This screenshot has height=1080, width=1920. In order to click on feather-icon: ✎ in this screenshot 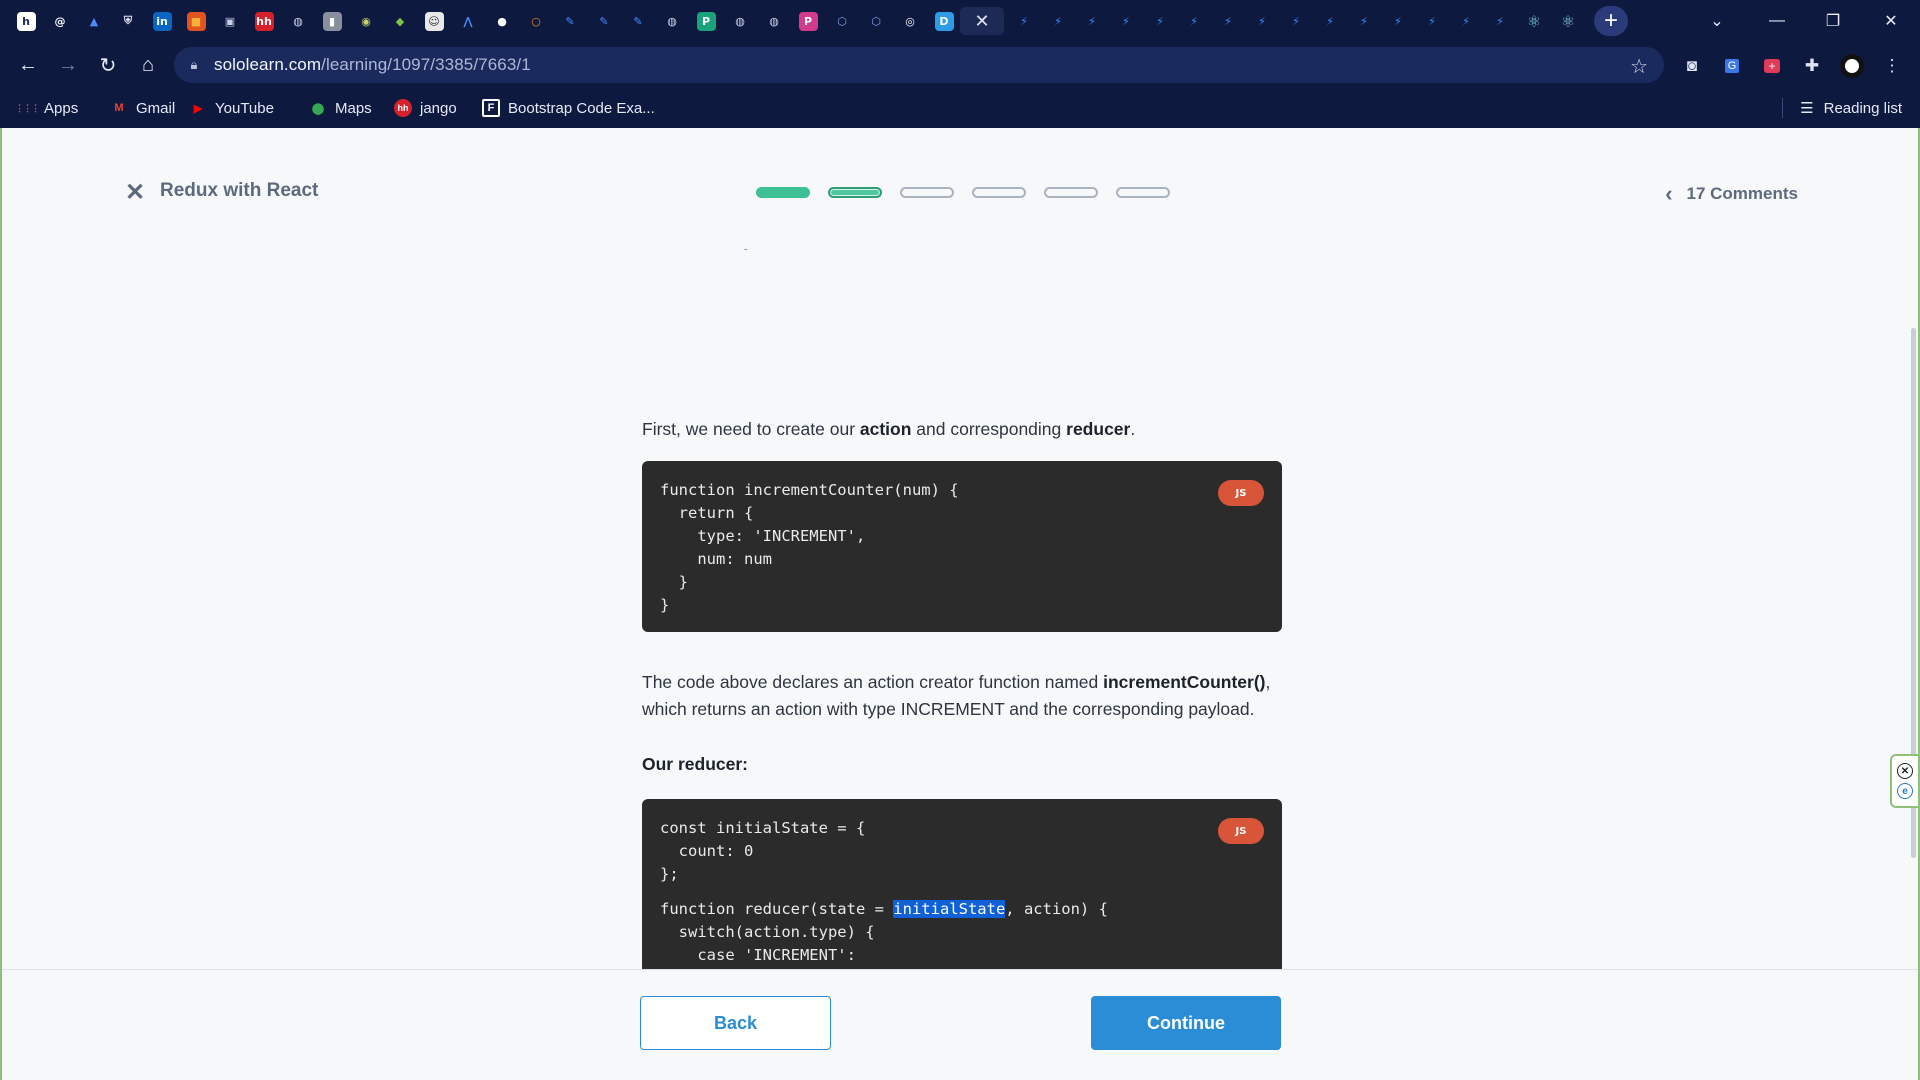, I will do `click(638, 21)`.